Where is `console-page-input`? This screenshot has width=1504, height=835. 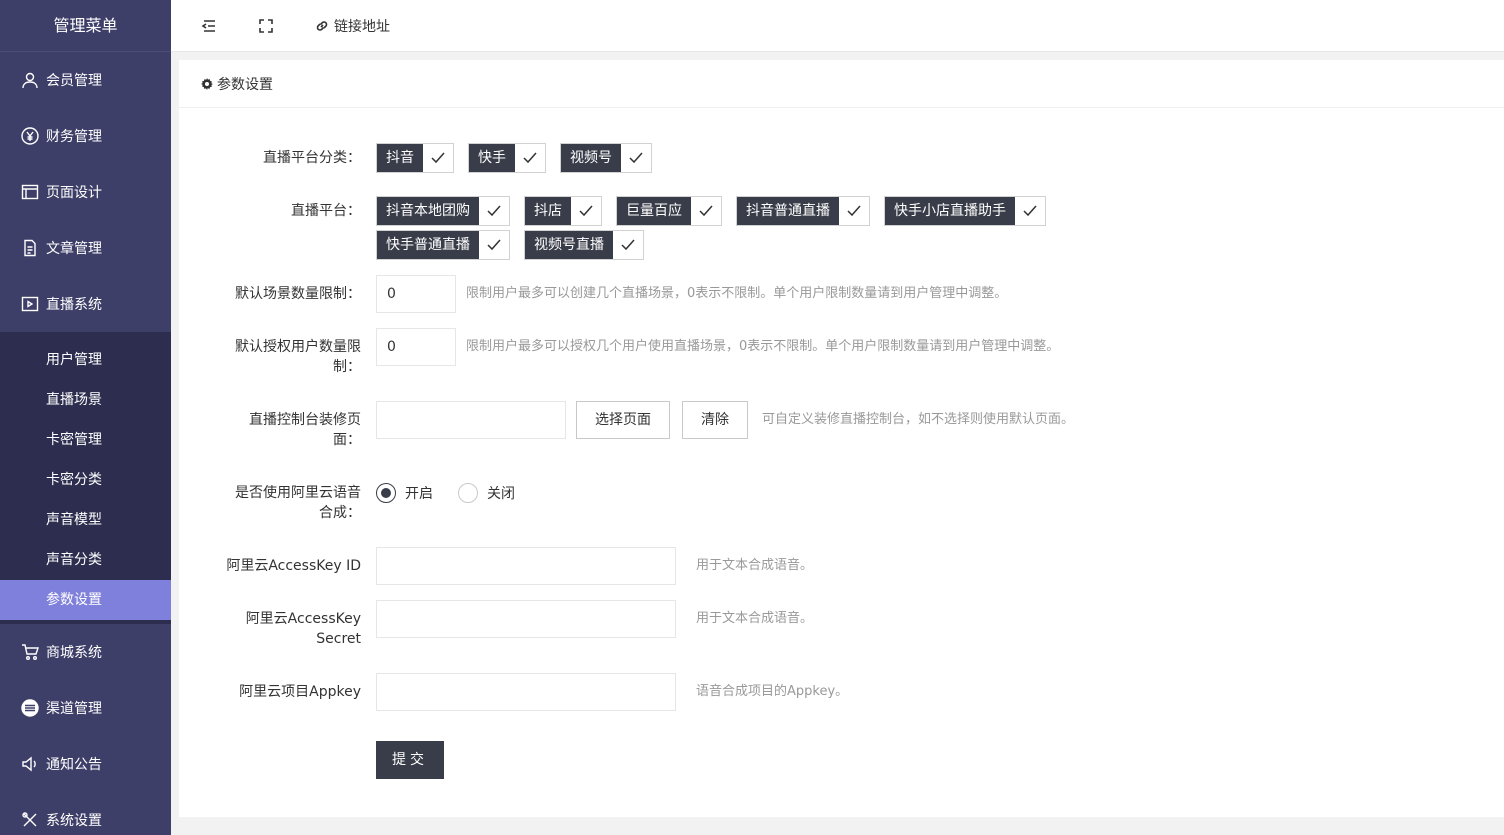
console-page-input is located at coordinates (471, 420).